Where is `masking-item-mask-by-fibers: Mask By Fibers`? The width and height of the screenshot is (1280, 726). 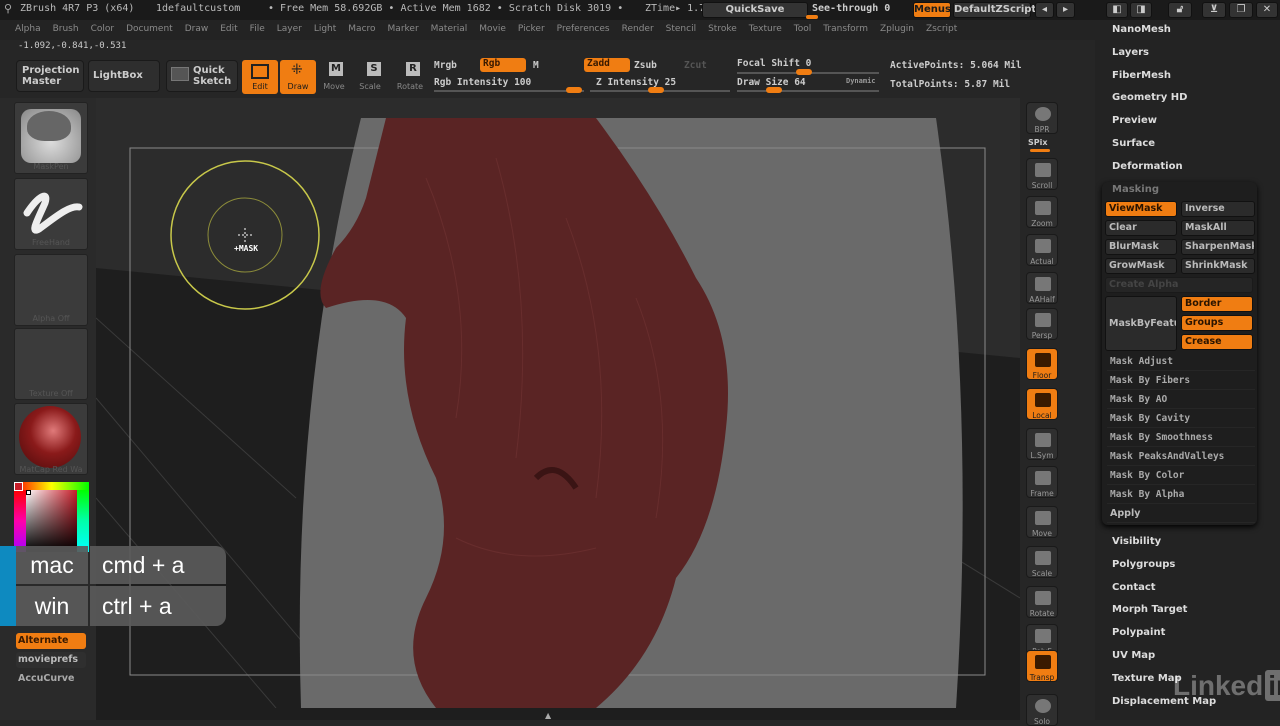
masking-item-mask-by-fibers: Mask By Fibers is located at coordinates (1181, 381).